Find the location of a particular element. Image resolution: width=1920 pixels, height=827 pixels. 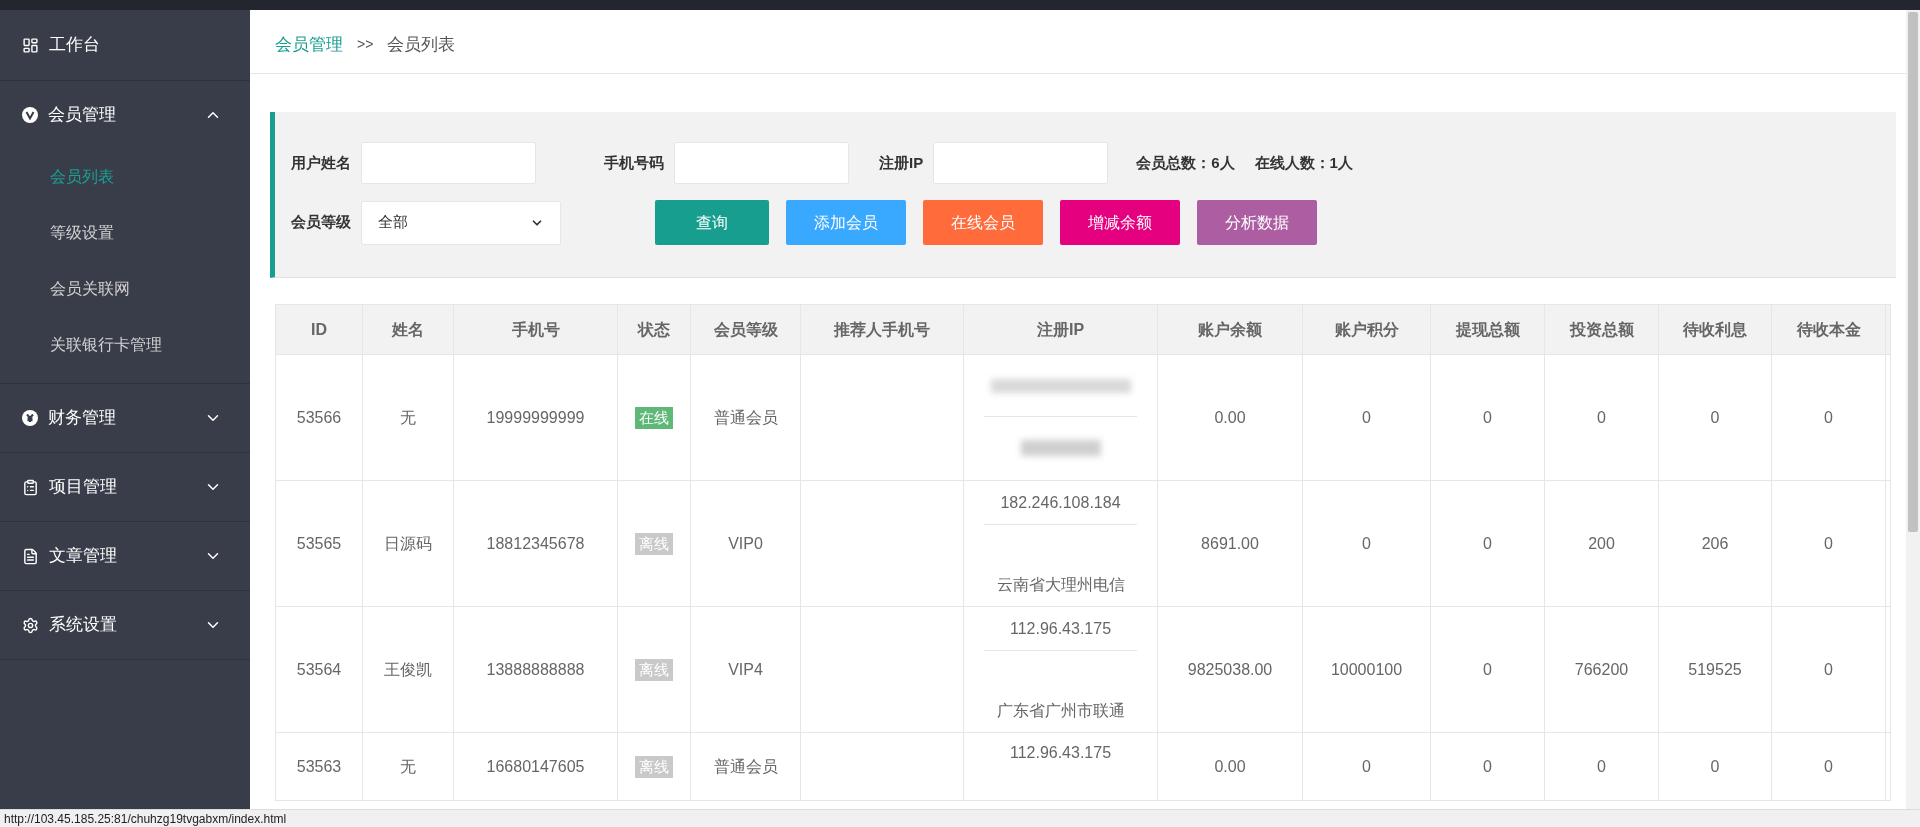

status-tag: 在线 is located at coordinates (654, 417).